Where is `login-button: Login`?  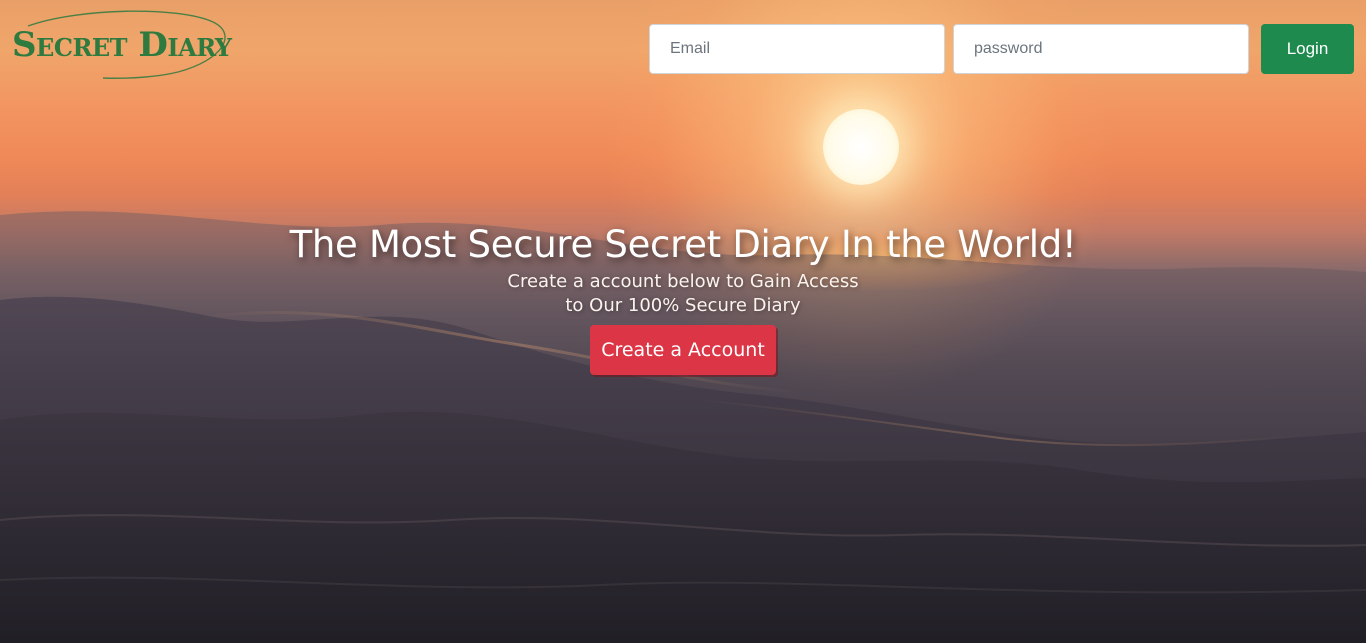
login-button: Login is located at coordinates (1307, 49).